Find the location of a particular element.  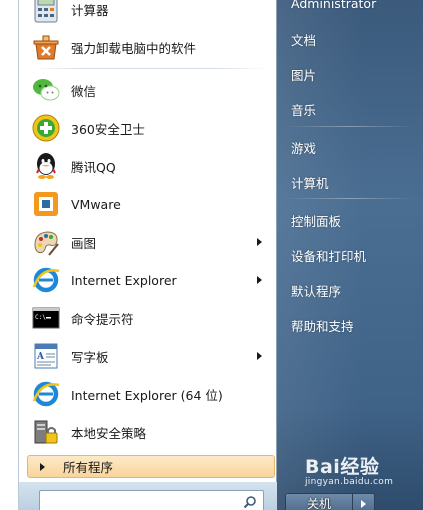

program-label: 写字板 is located at coordinates (90, 357).